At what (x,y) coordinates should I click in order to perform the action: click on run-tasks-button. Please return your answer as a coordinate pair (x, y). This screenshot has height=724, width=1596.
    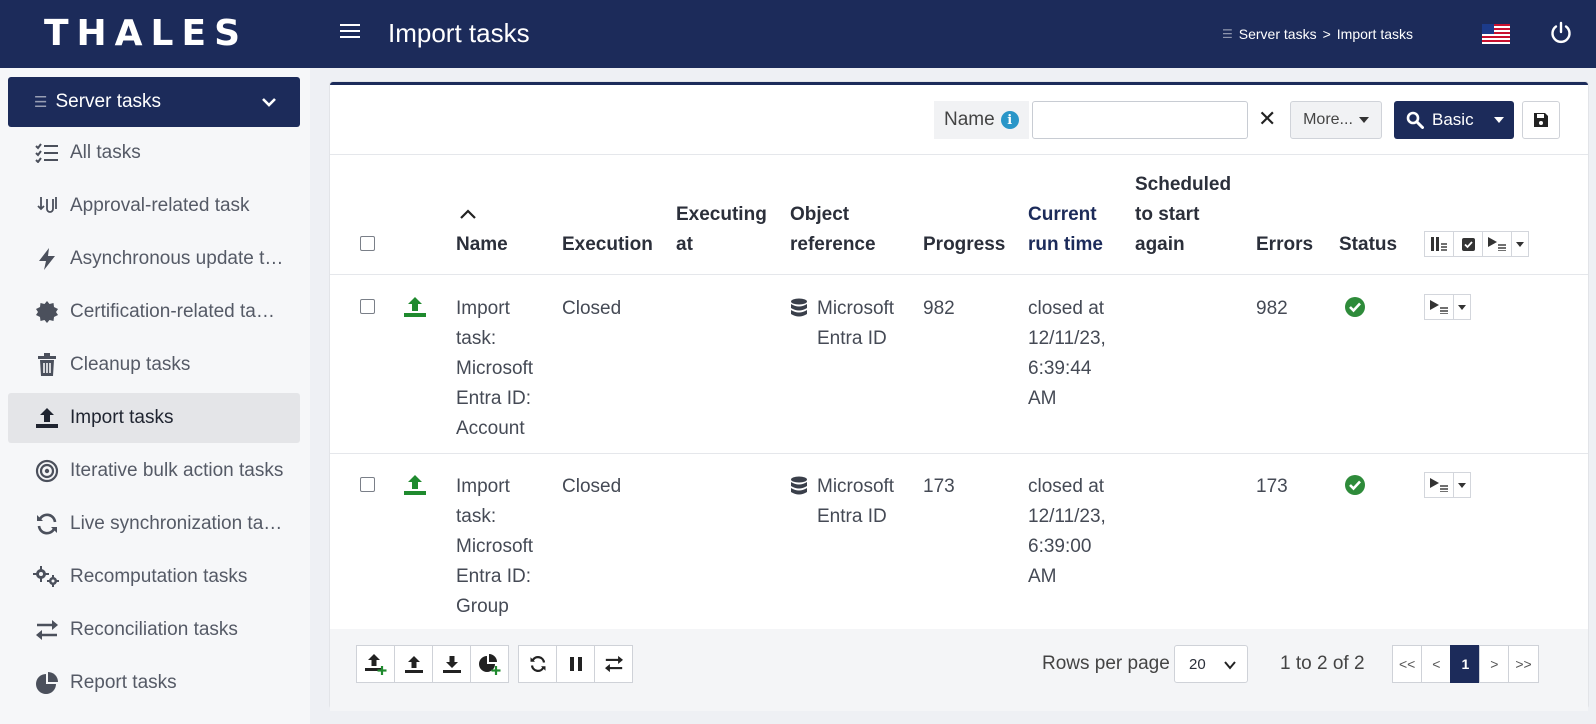
    Looking at the image, I should click on (1497, 244).